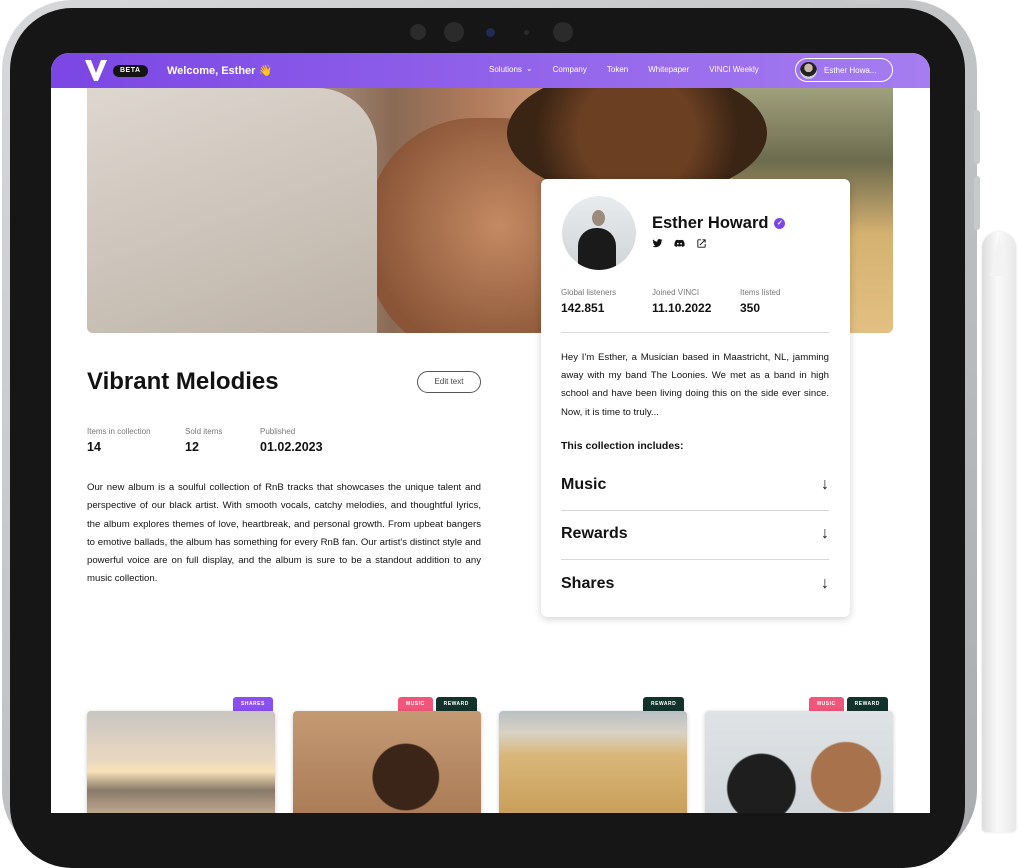  What do you see at coordinates (589, 292) in the screenshot?
I see `stat-label: Global listeners` at bounding box center [589, 292].